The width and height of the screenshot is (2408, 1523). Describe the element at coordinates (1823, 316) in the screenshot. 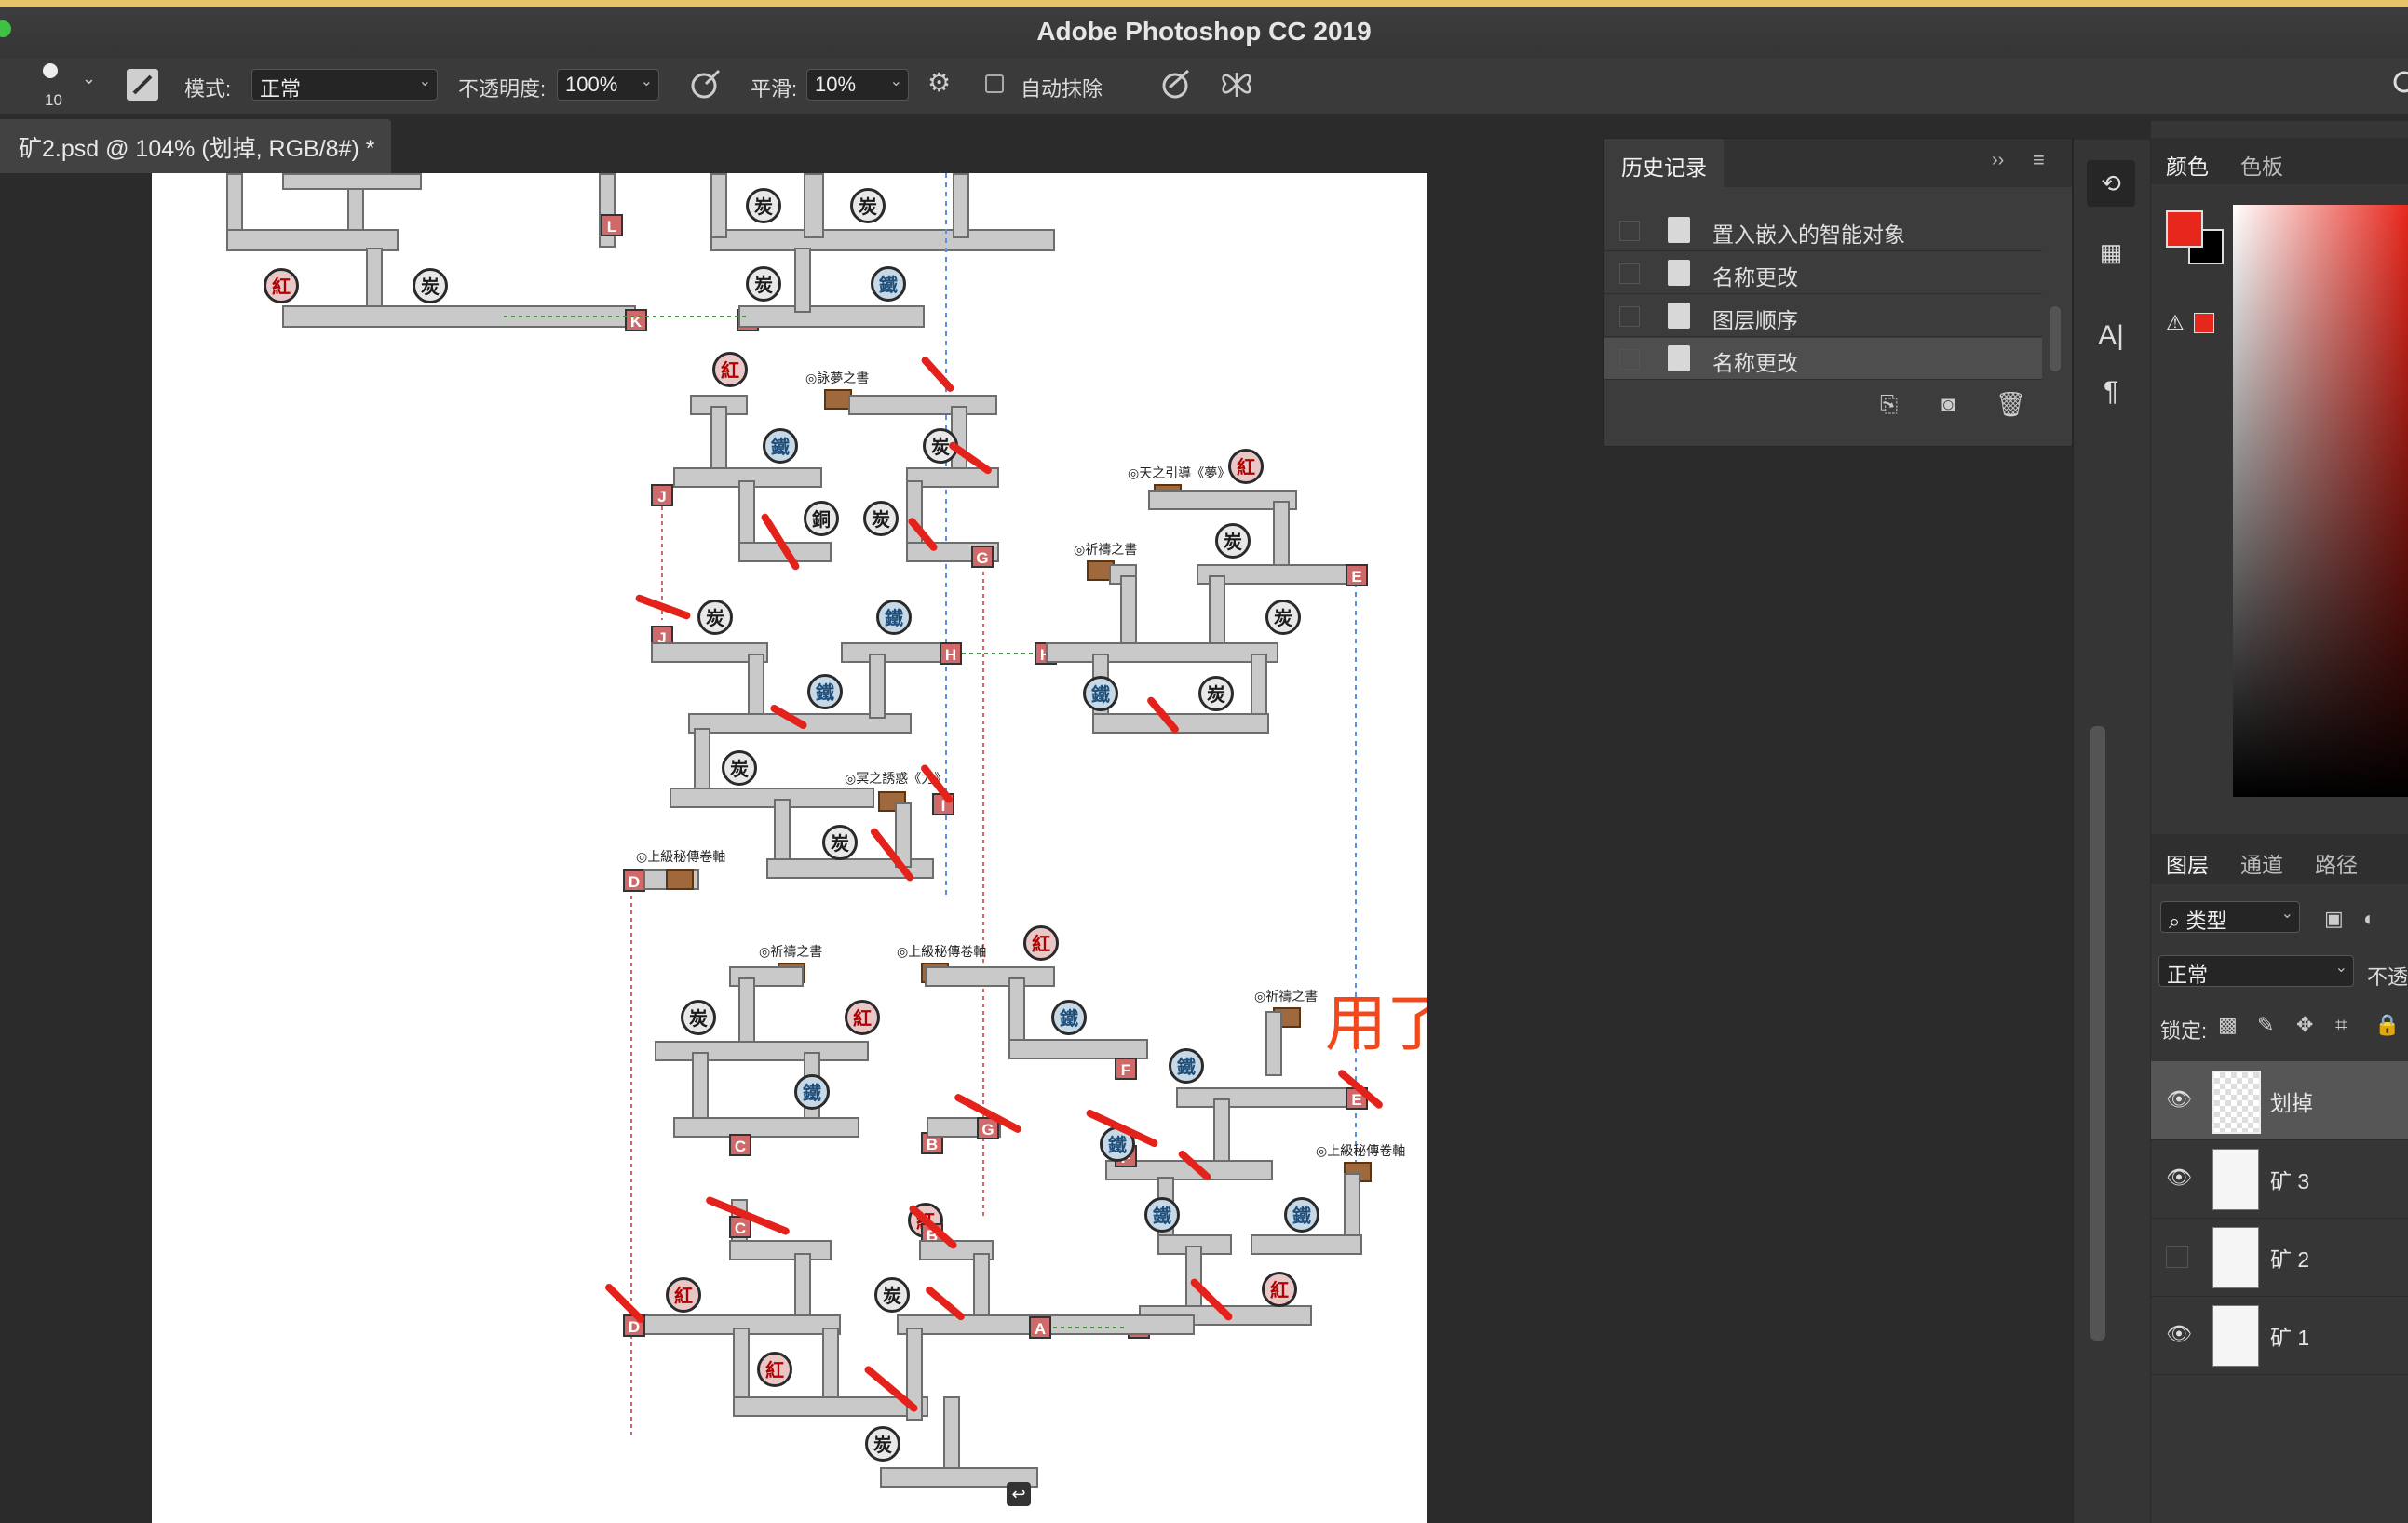

I see `history-item: 图层顺序` at that location.